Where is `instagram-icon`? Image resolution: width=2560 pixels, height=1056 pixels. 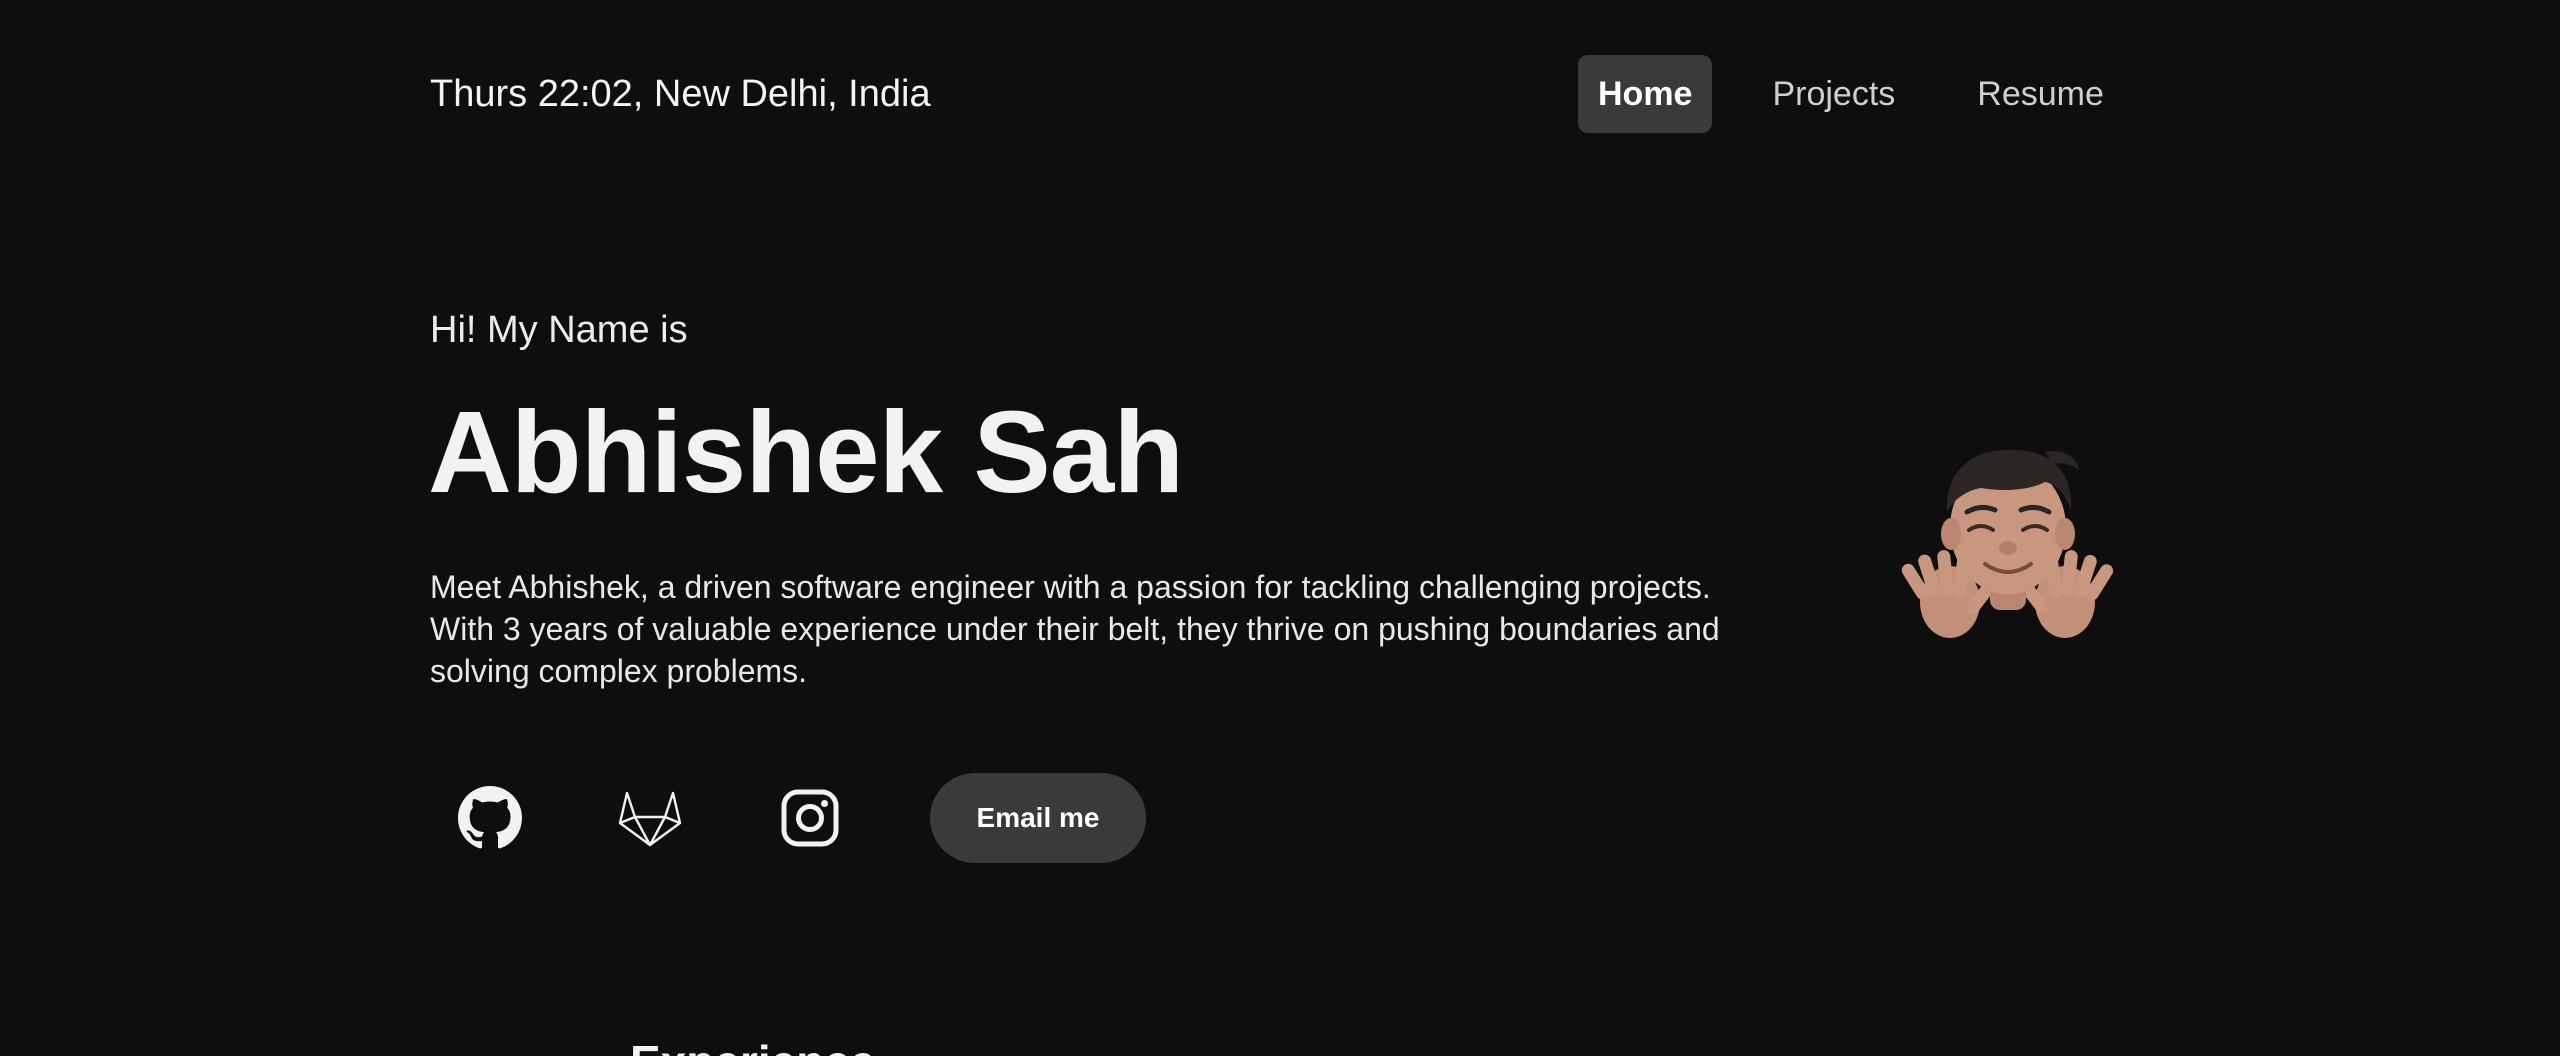
instagram-icon is located at coordinates (810, 818).